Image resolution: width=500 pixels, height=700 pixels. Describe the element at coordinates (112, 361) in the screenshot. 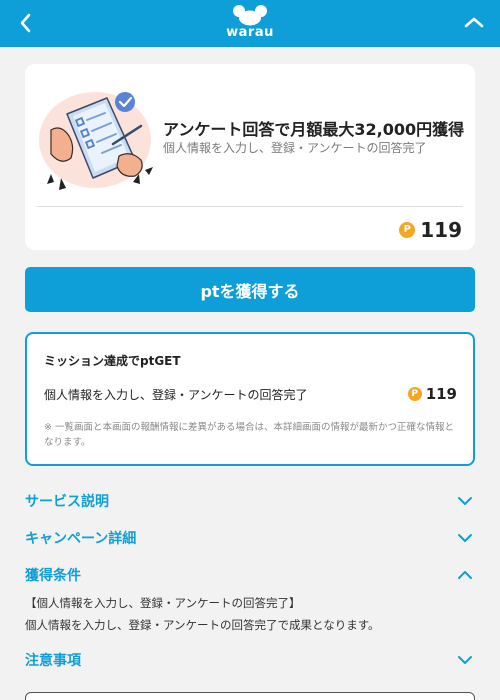

I see `mission-heading: ミッション達成でptGET` at that location.